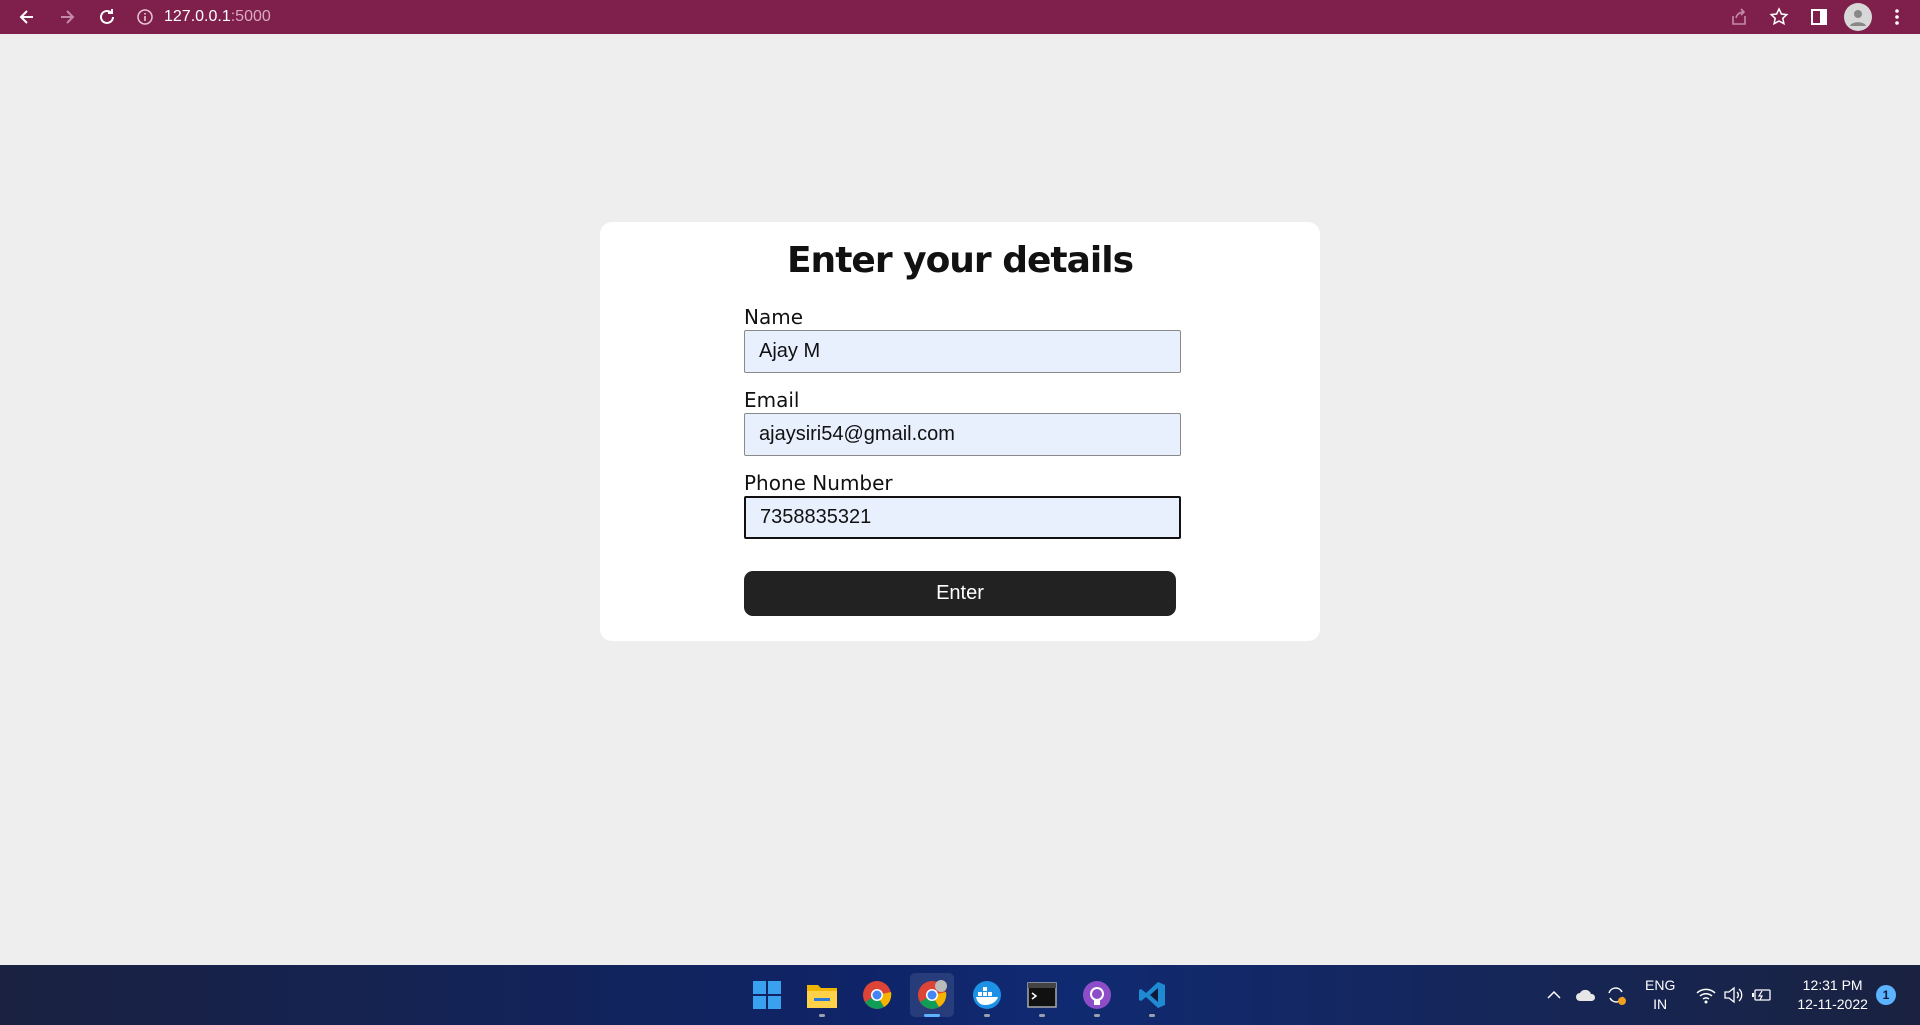 This screenshot has width=1920, height=1025. Describe the element at coordinates (960, 995) in the screenshot. I see `windows-taskbar: ENG IN 12:31 PM 12-11-2022` at that location.